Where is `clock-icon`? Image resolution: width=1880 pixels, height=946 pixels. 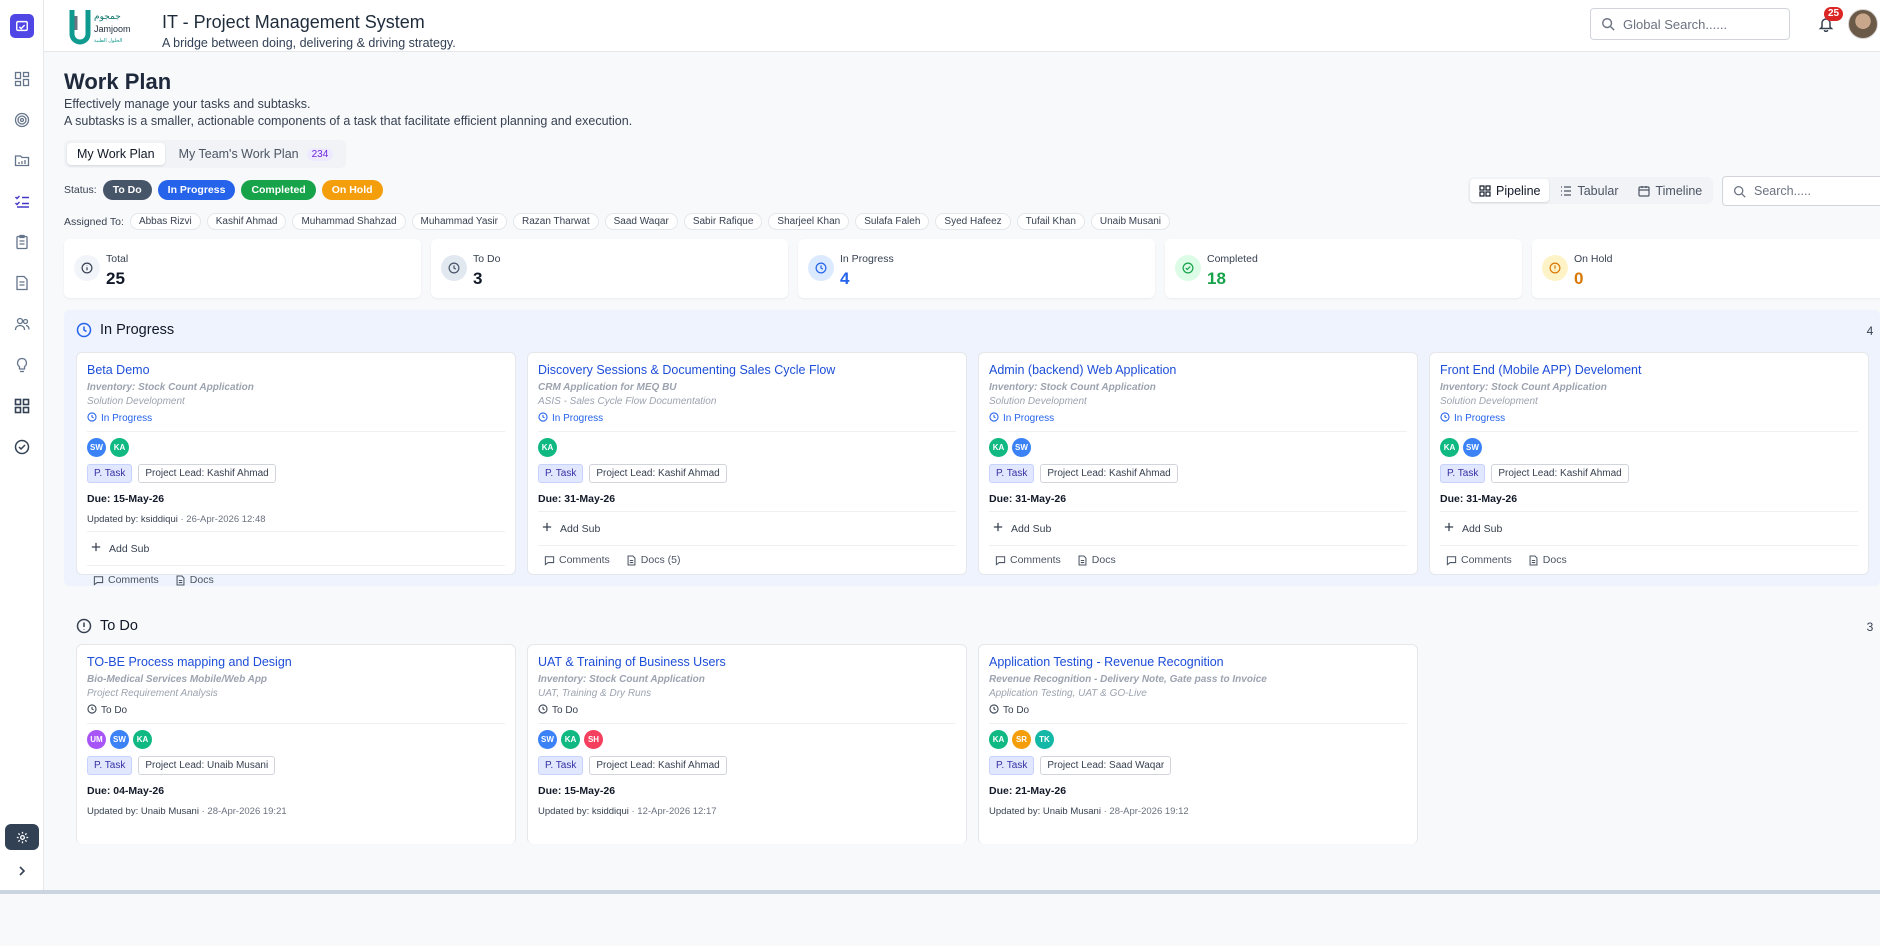 clock-icon is located at coordinates (454, 268).